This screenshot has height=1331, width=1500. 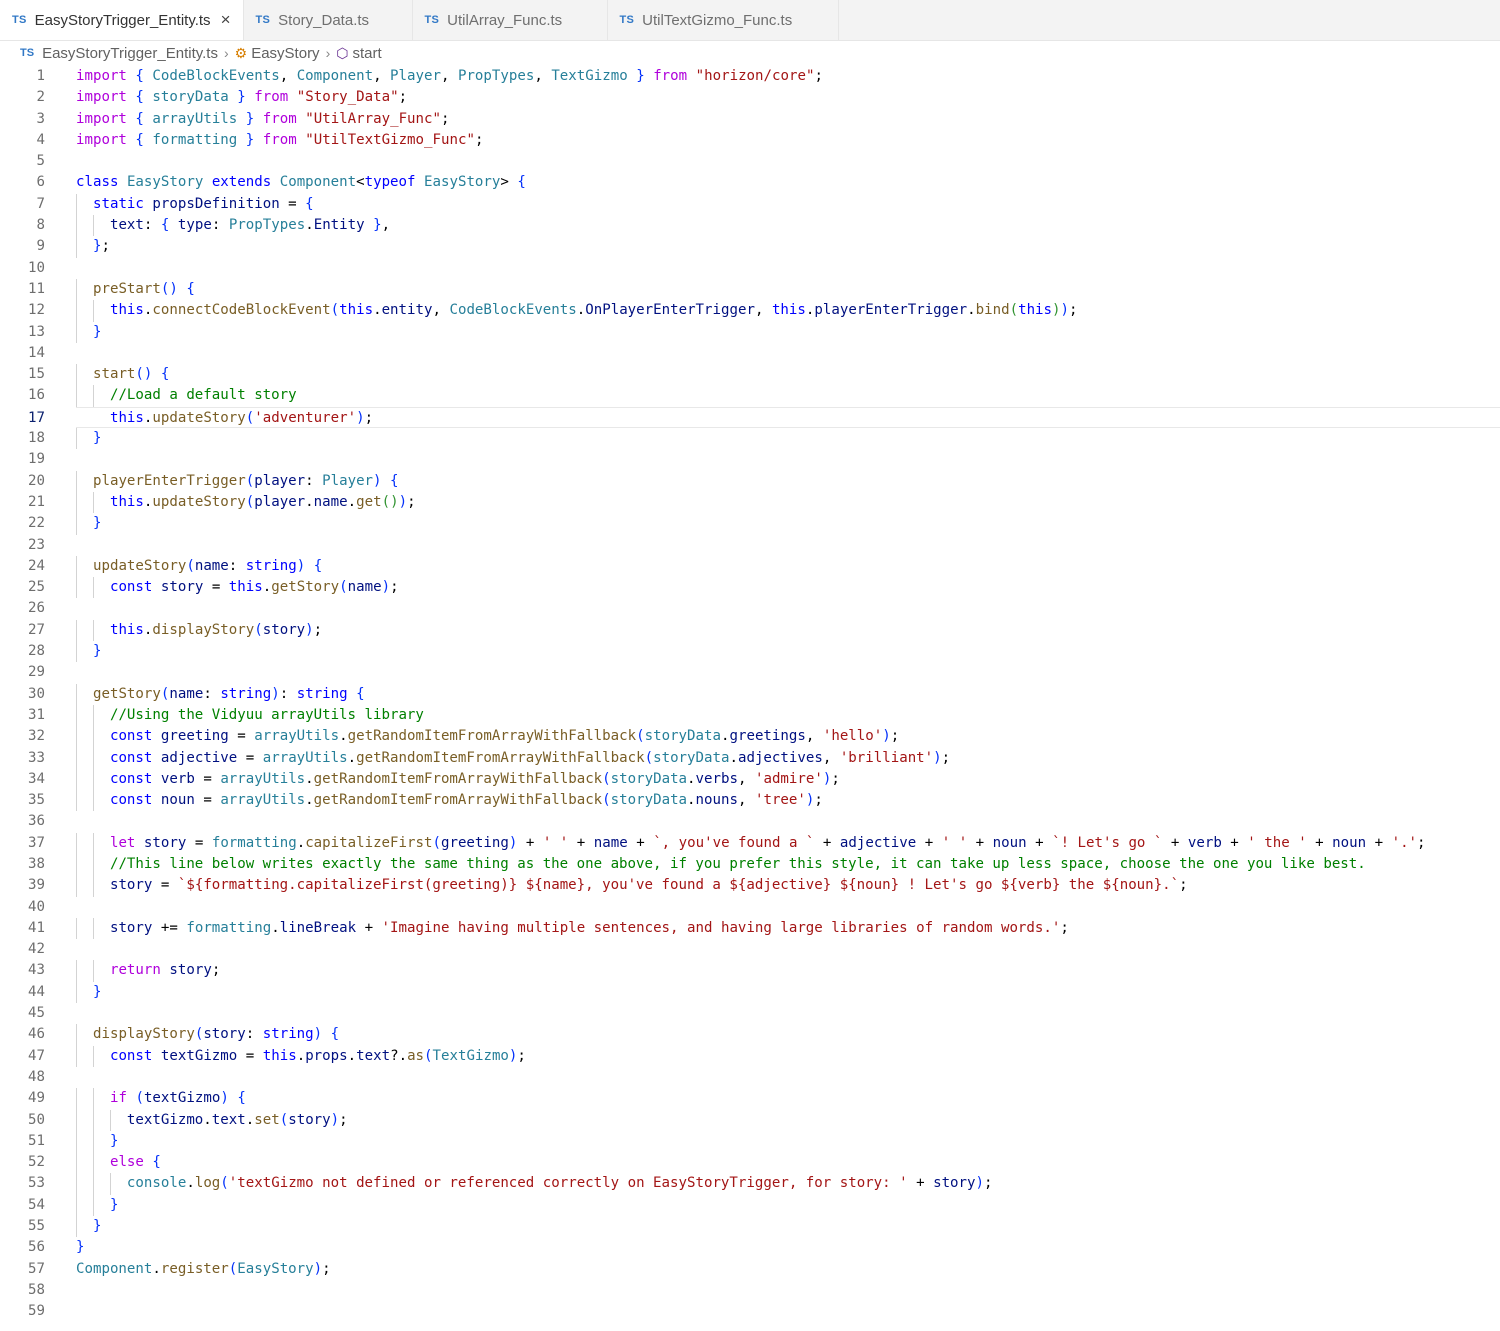 What do you see at coordinates (750, 1163) in the screenshot?
I see `code-line: 52 else {` at bounding box center [750, 1163].